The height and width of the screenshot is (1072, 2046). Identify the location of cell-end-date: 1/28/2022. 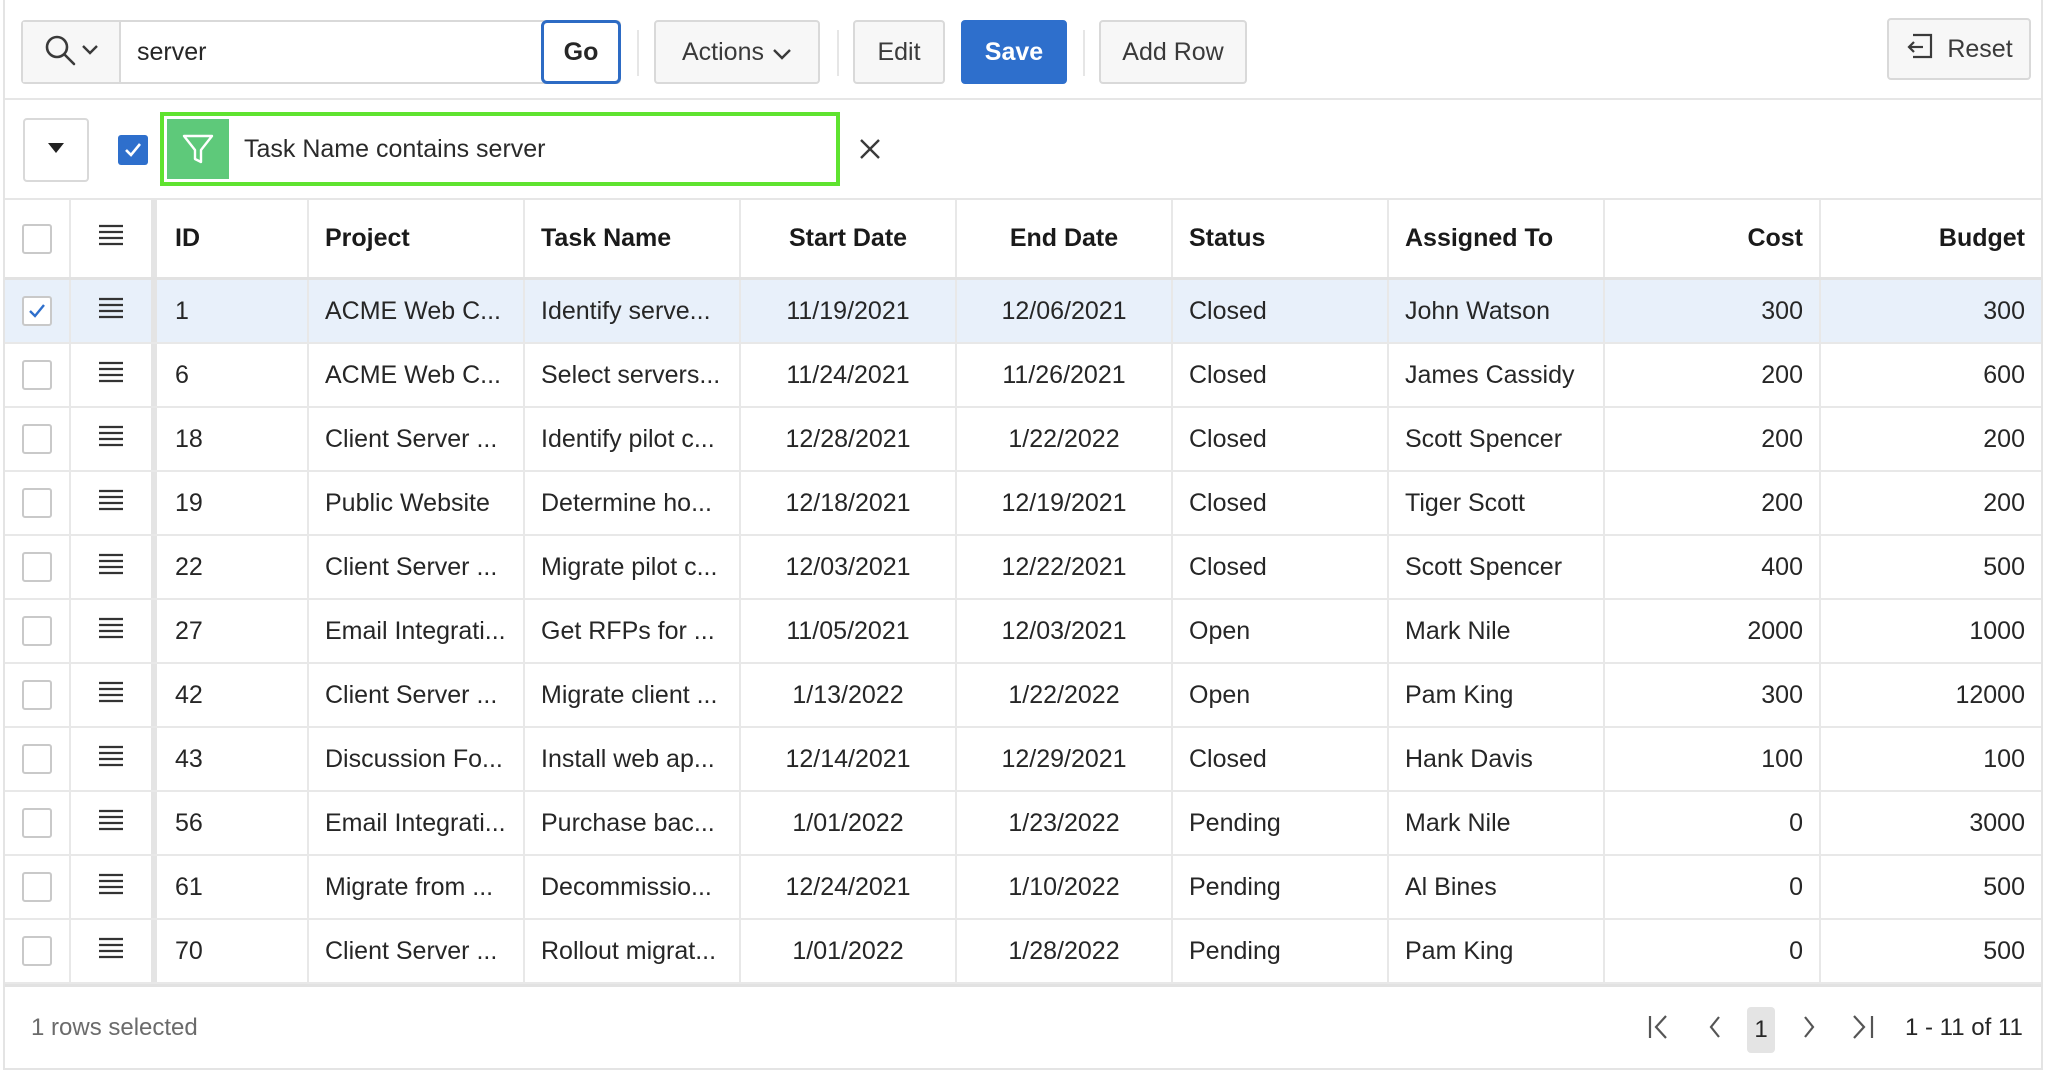
(1065, 951).